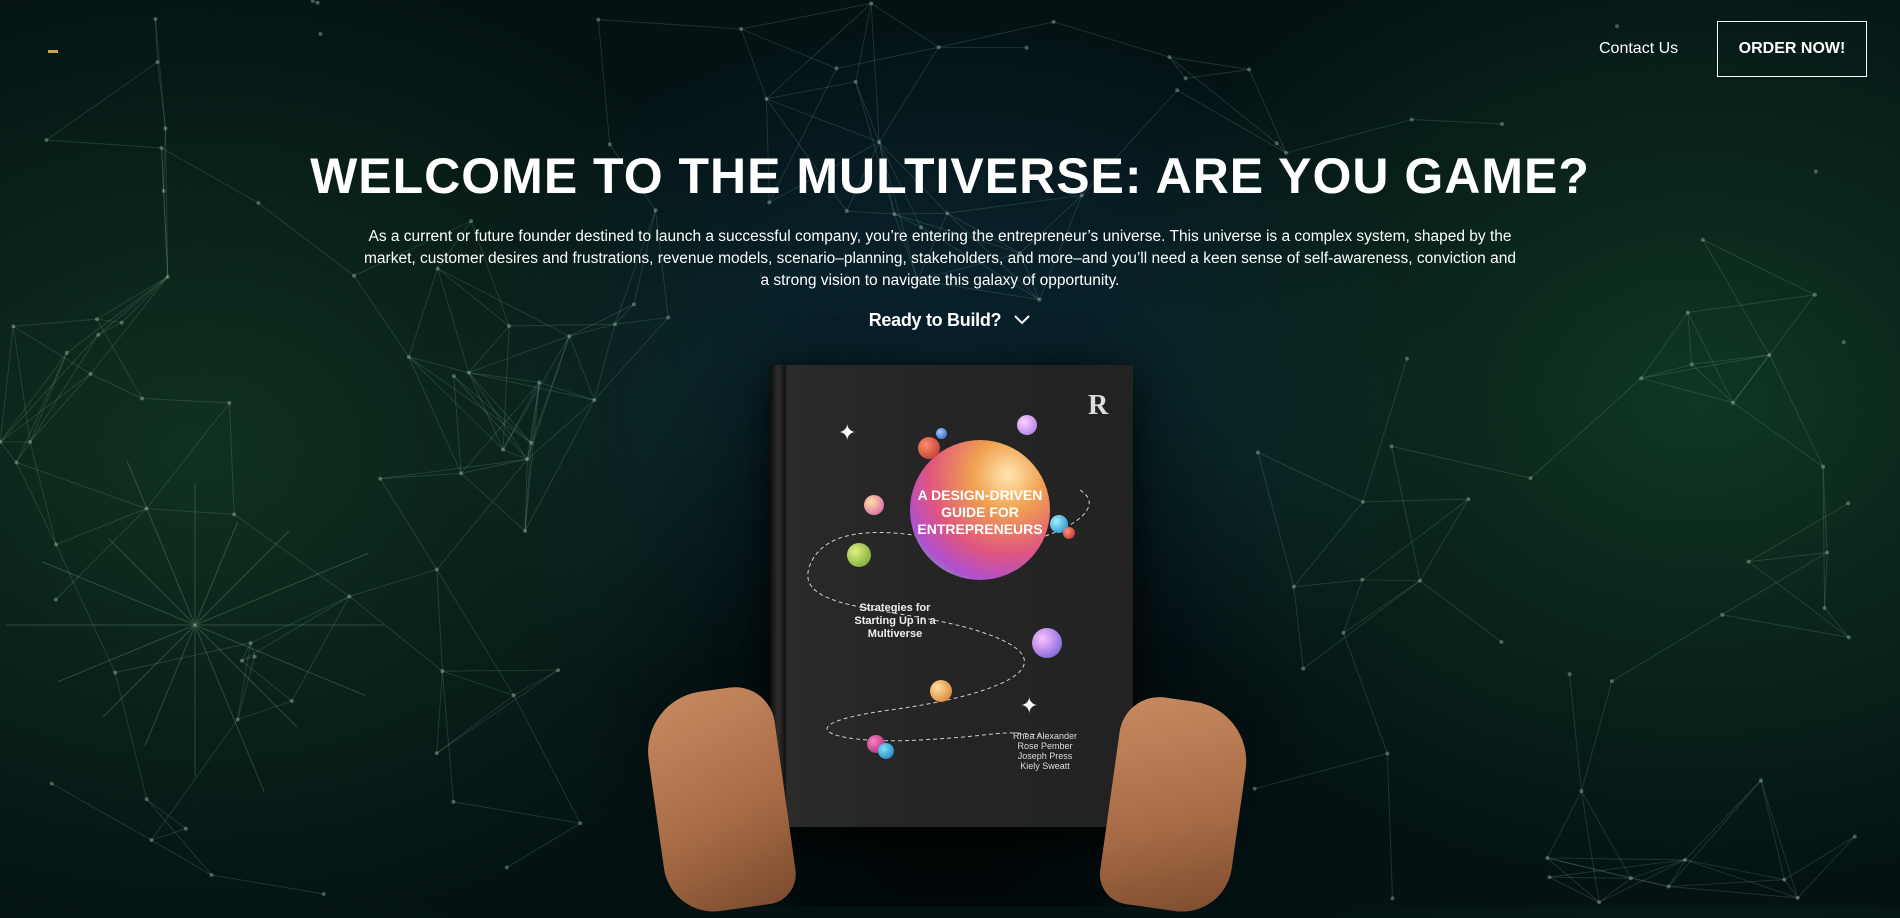  I want to click on contact-us-link: Contact Us, so click(1638, 49).